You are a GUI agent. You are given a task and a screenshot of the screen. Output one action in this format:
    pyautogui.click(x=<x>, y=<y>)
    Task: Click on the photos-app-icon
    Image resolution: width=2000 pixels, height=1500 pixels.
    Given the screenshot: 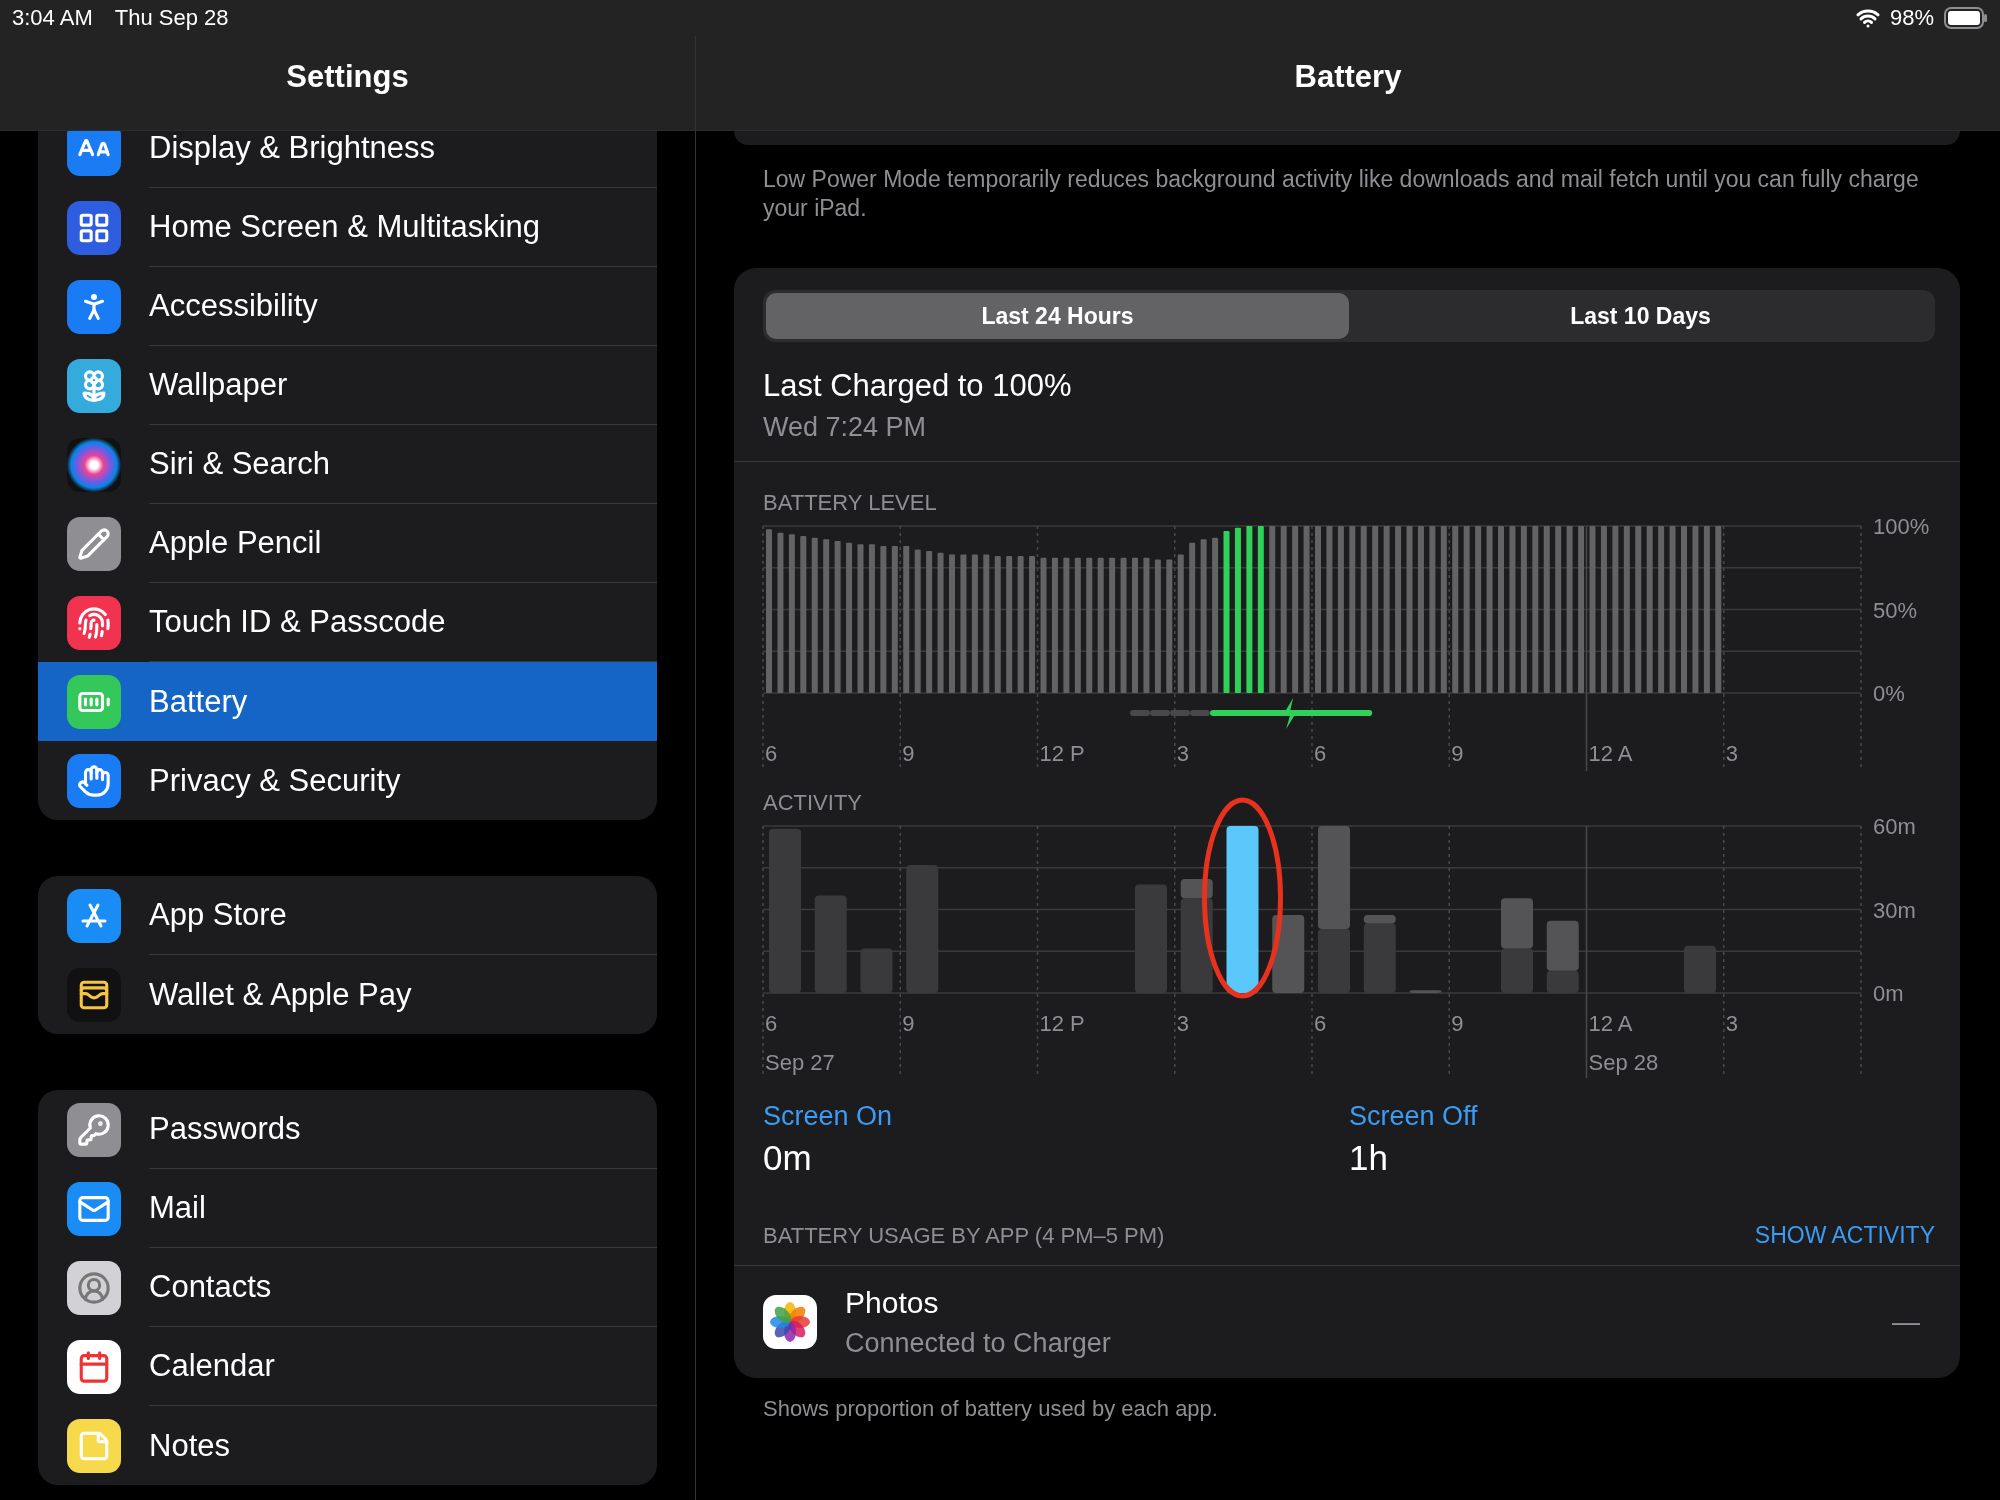 What is the action you would take?
    pyautogui.click(x=790, y=1322)
    